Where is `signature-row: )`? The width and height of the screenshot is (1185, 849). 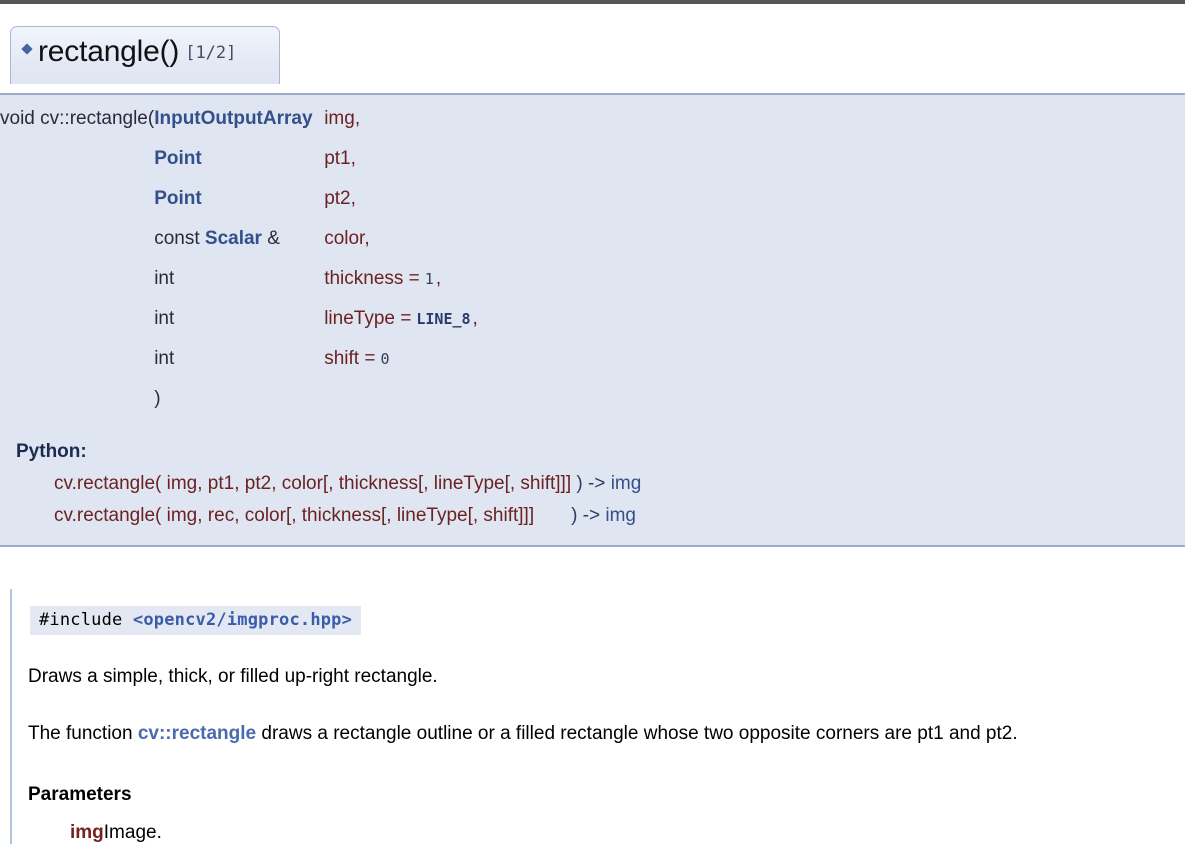
signature-row: ) is located at coordinates (239, 409).